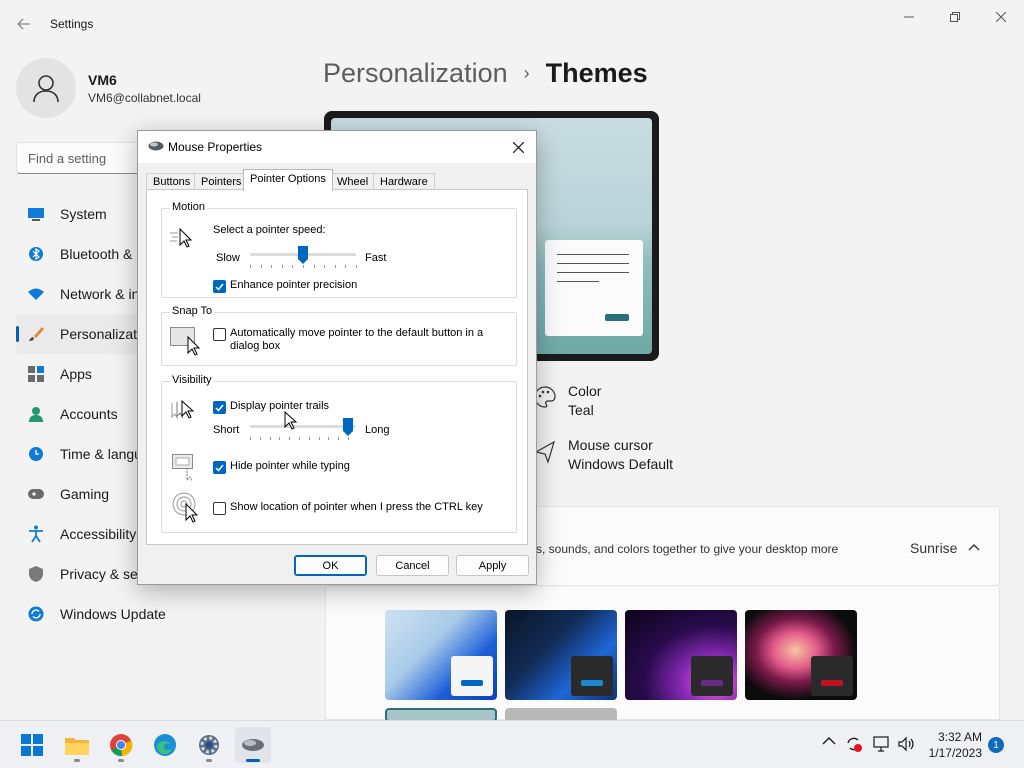 This screenshot has height=768, width=1024. What do you see at coordinates (156, 146) in the screenshot?
I see `mouse-icon` at bounding box center [156, 146].